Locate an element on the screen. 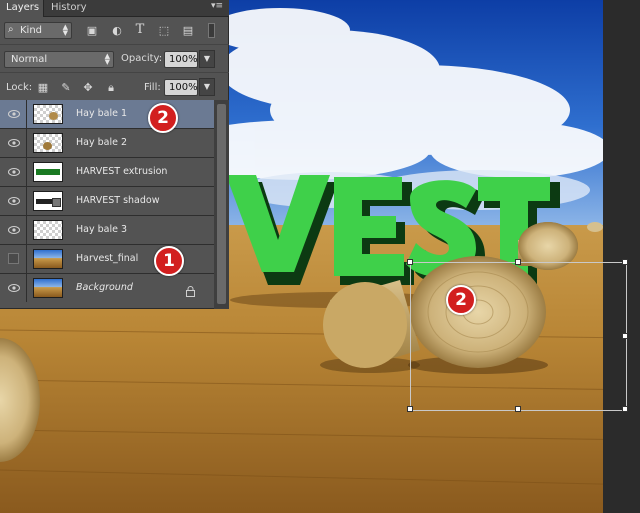 Image resolution: width=640 pixels, height=513 pixels. tab-layers: Layers is located at coordinates (22, 8).